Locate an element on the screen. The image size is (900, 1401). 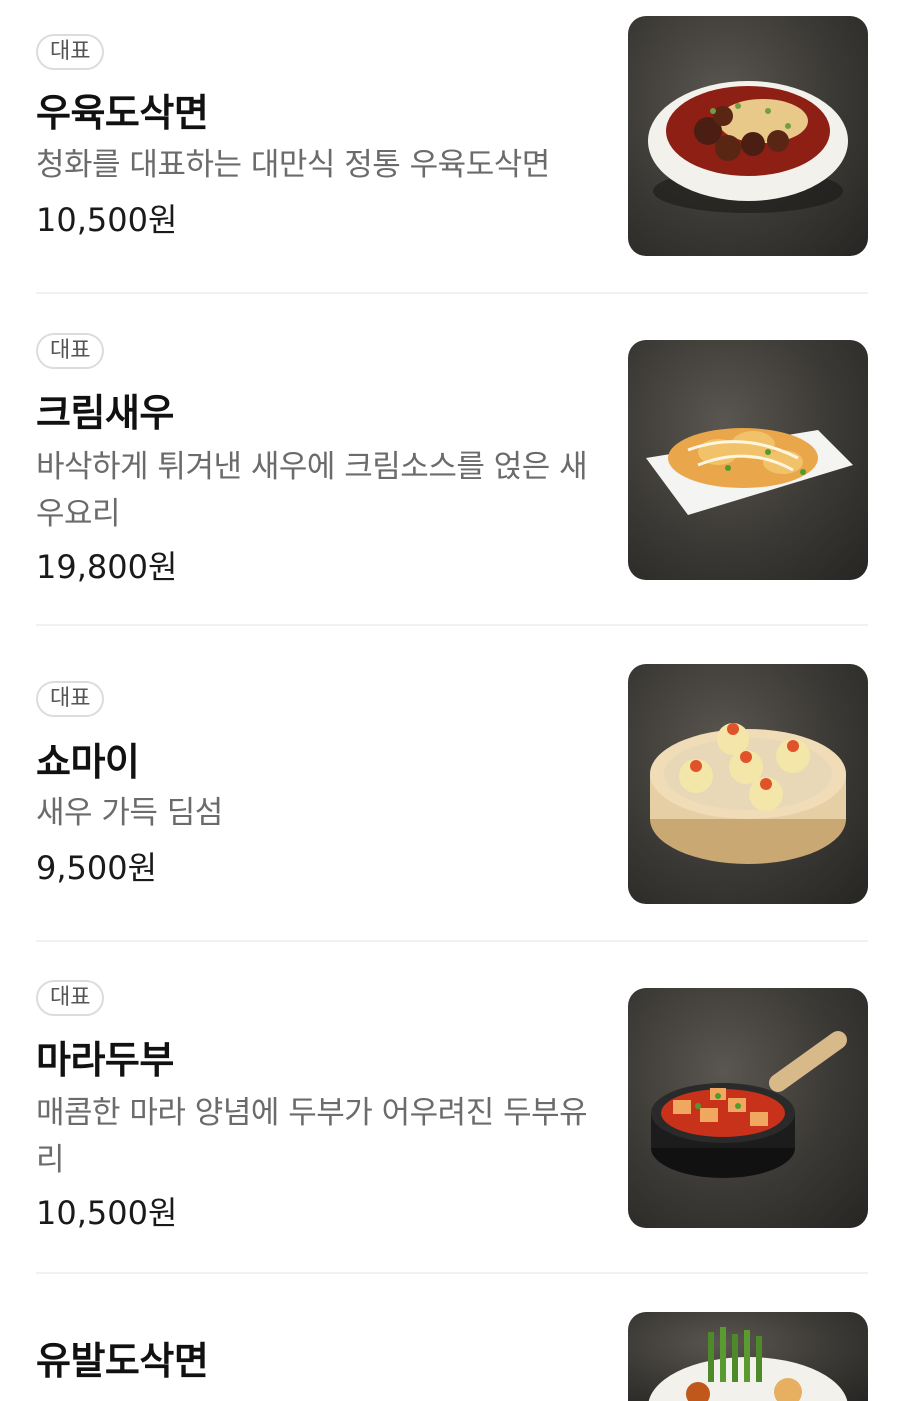
cream-shrimp-photo-icon is located at coordinates (749, 471).